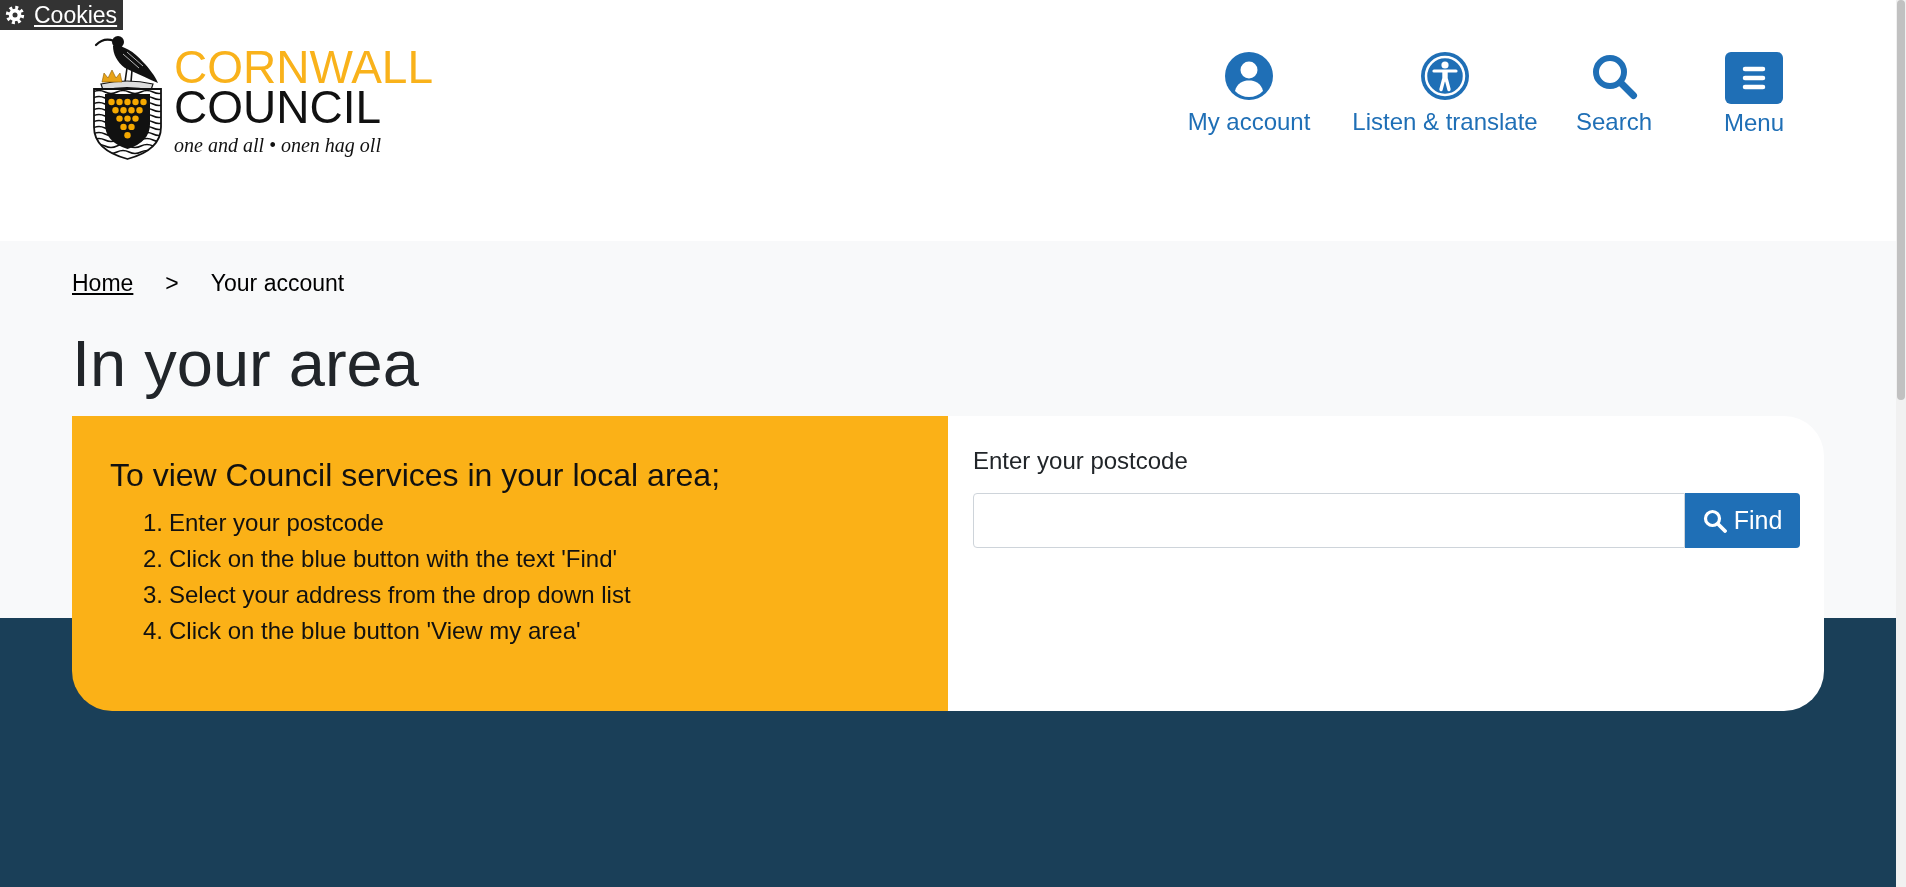 This screenshot has width=1906, height=887. What do you see at coordinates (277, 145) in the screenshot?
I see `logo-motto: one and all • onen hag oll` at bounding box center [277, 145].